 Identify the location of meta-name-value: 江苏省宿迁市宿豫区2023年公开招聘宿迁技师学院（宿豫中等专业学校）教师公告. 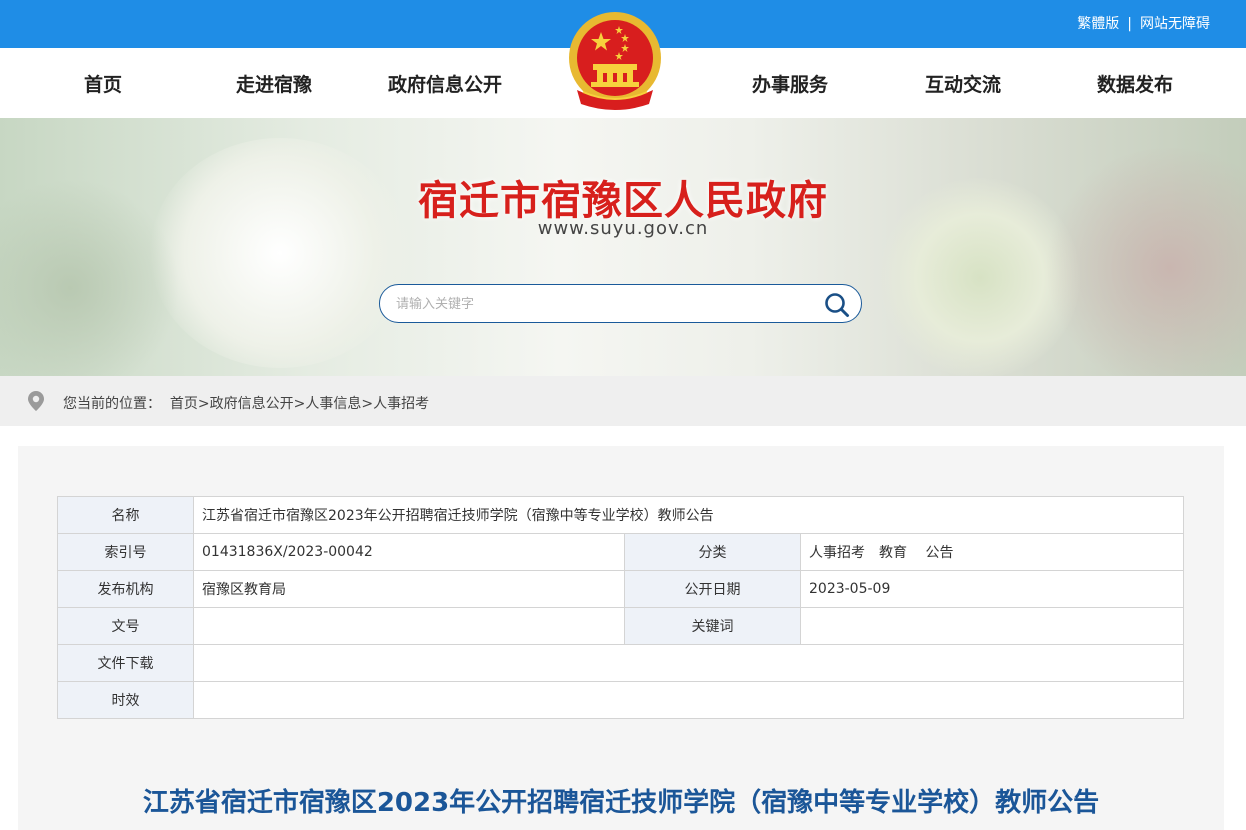
(688, 515).